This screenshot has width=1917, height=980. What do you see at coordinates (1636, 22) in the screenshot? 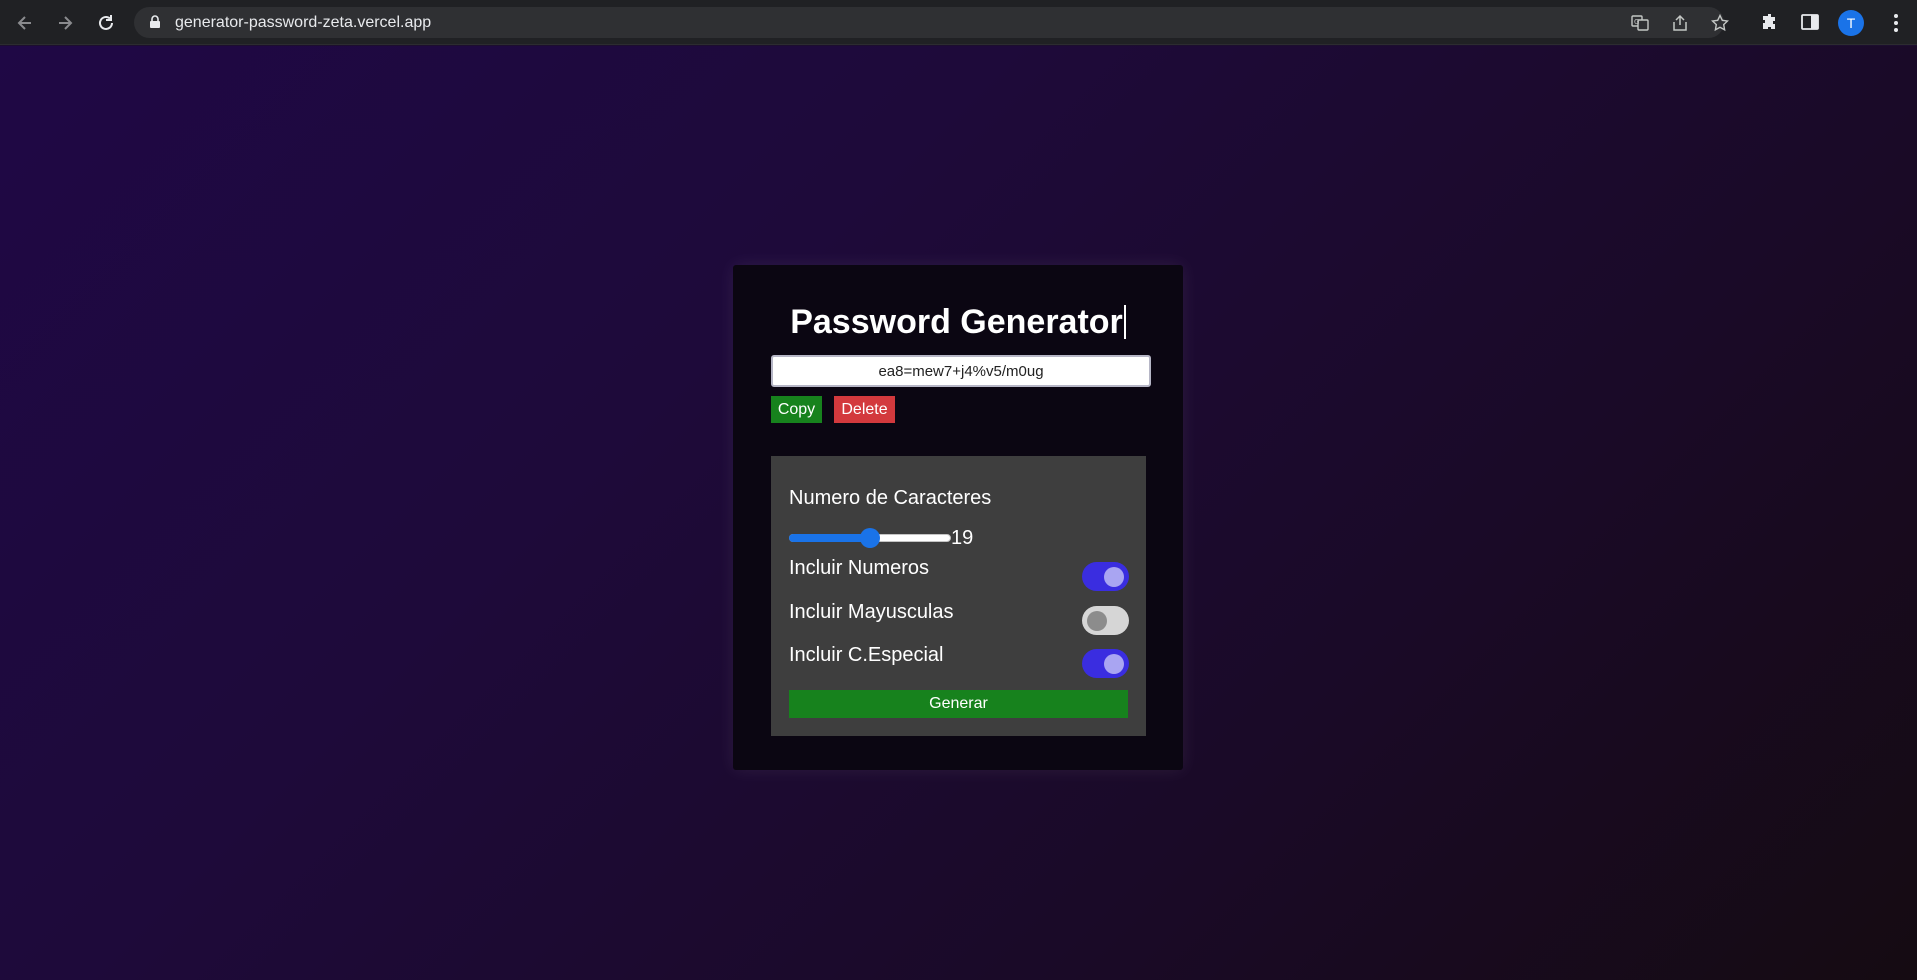
I see `svg-text: G` at bounding box center [1636, 22].